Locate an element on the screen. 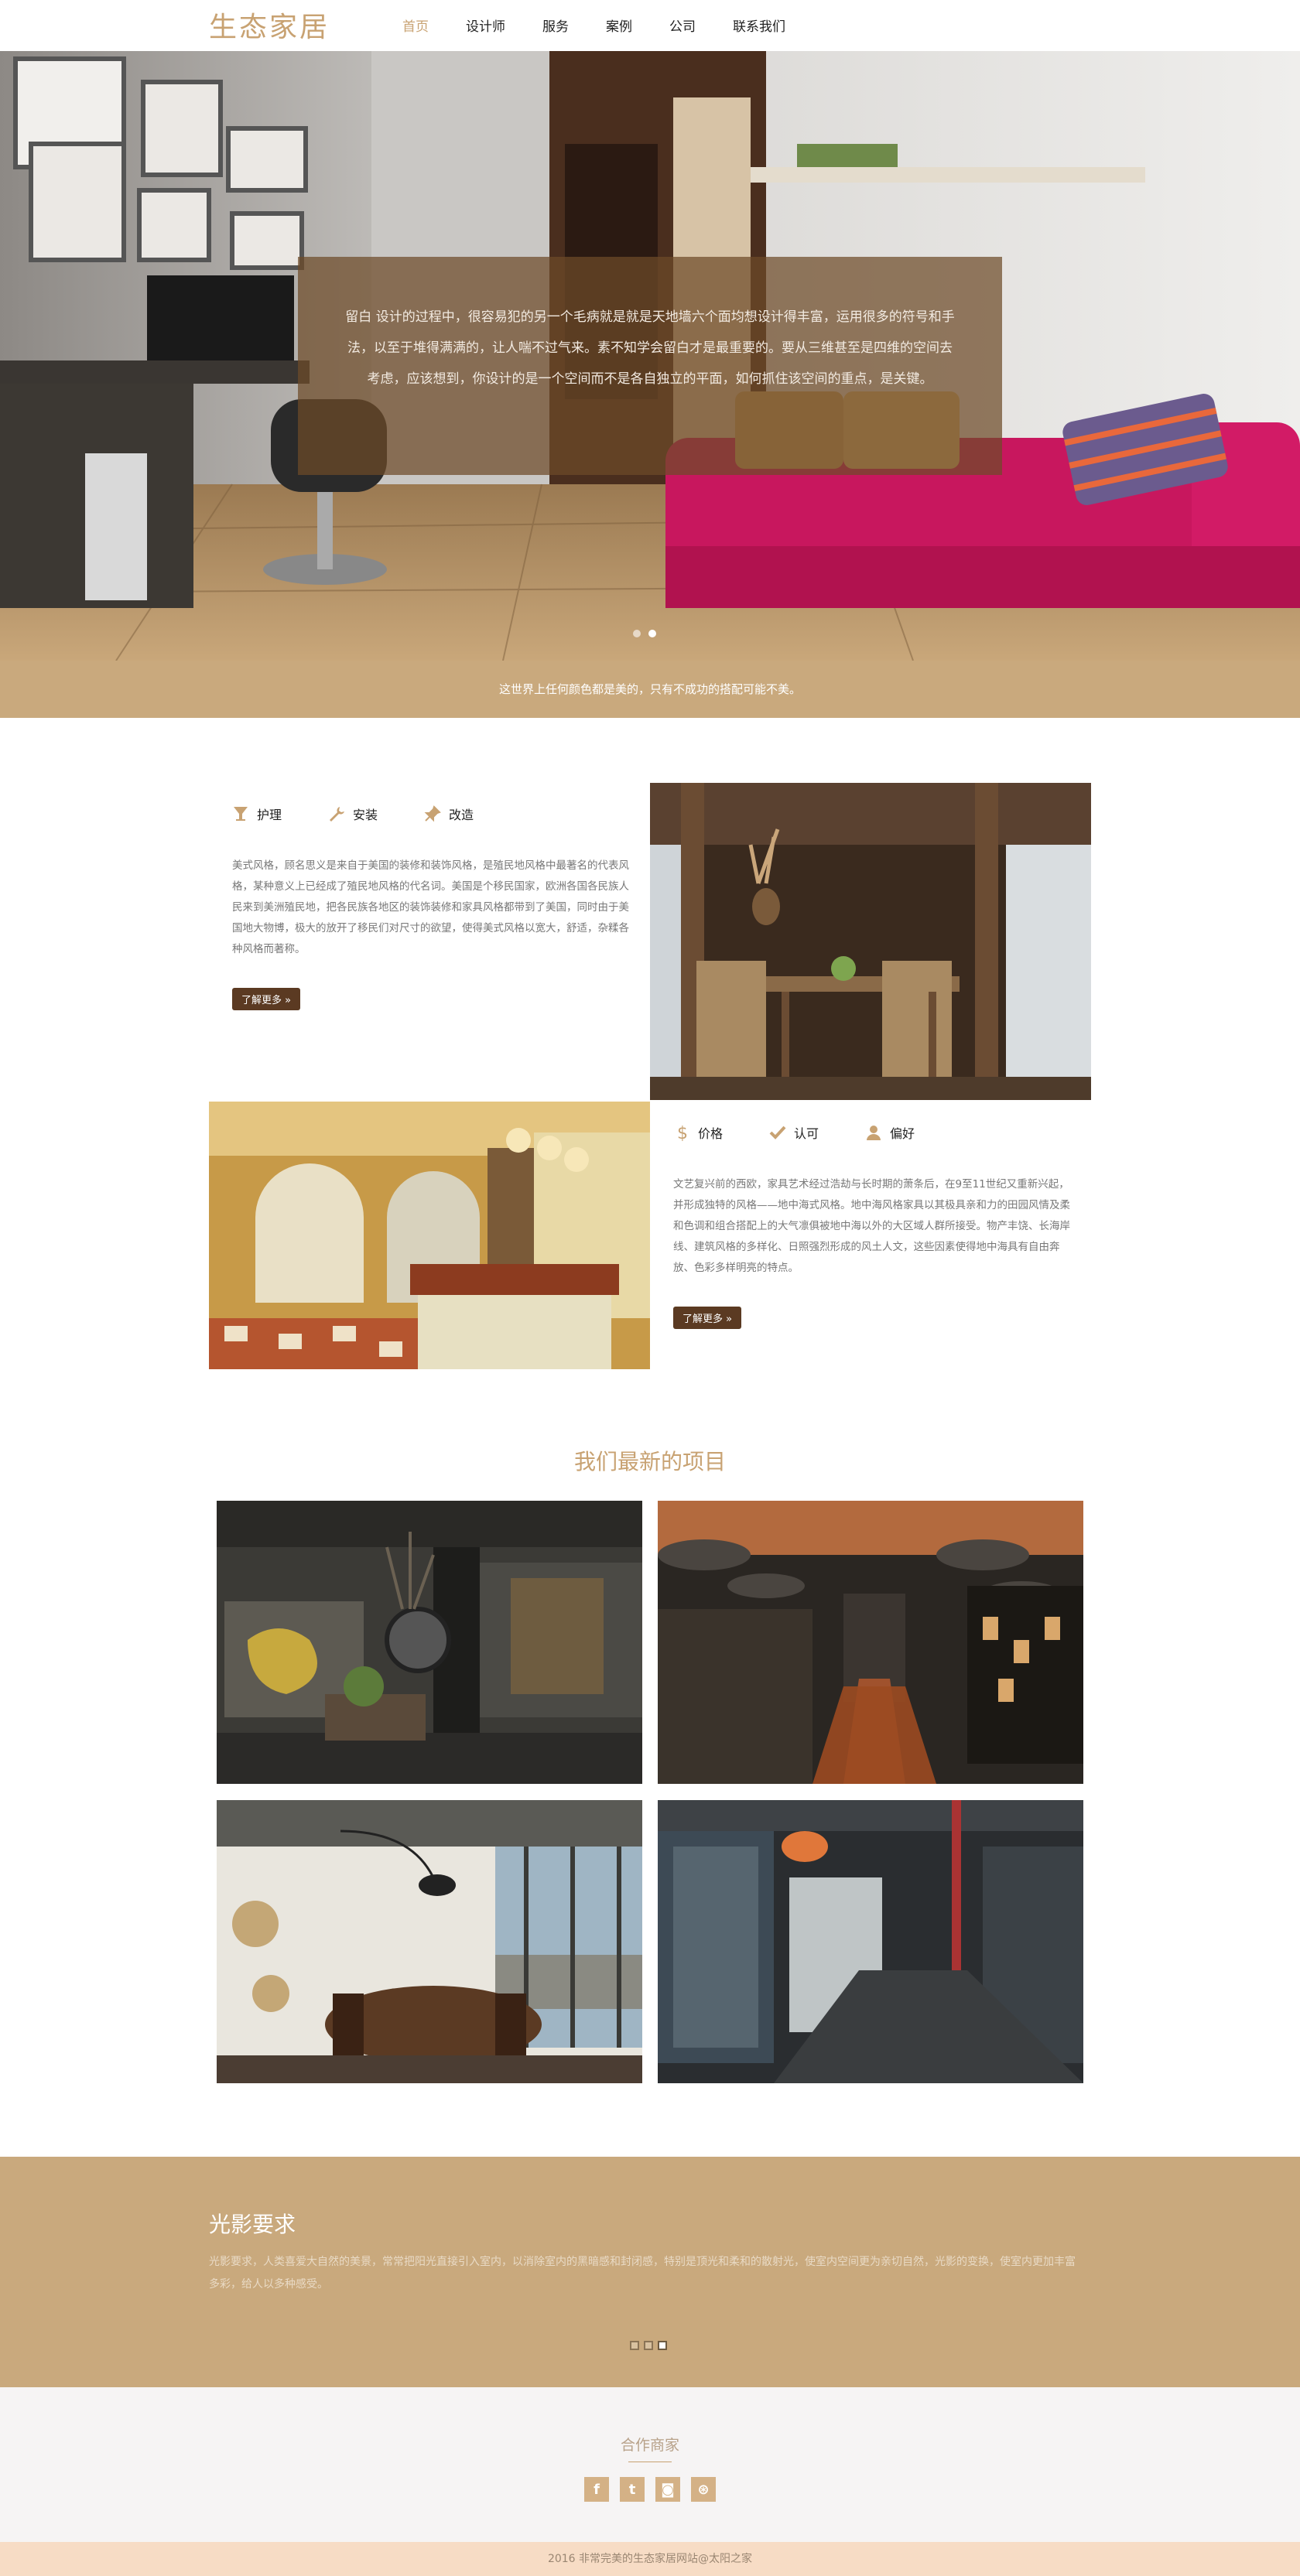 This screenshot has height=2576, width=1300. nav-company: 公司 is located at coordinates (682, 25).